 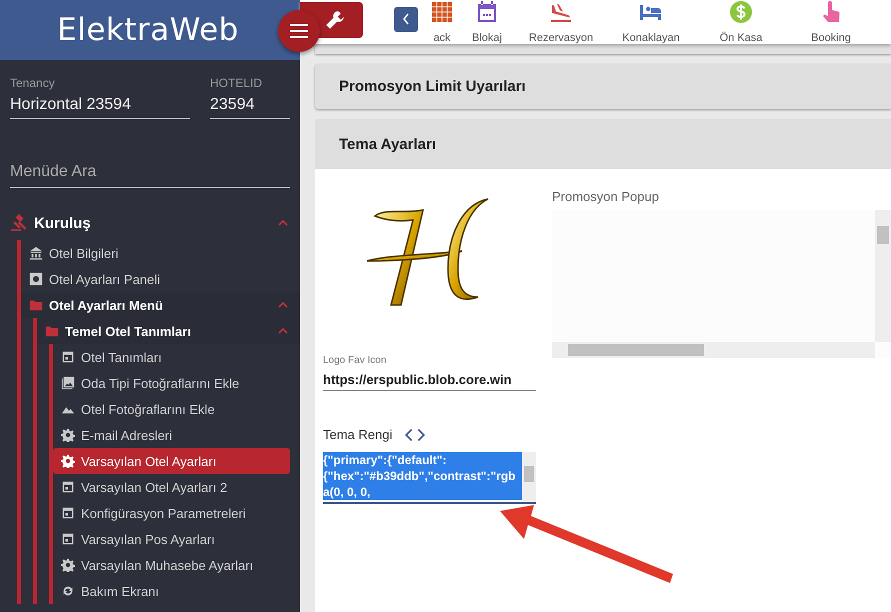 I want to click on menu-label: Temel Otel Tanımları, so click(x=128, y=331).